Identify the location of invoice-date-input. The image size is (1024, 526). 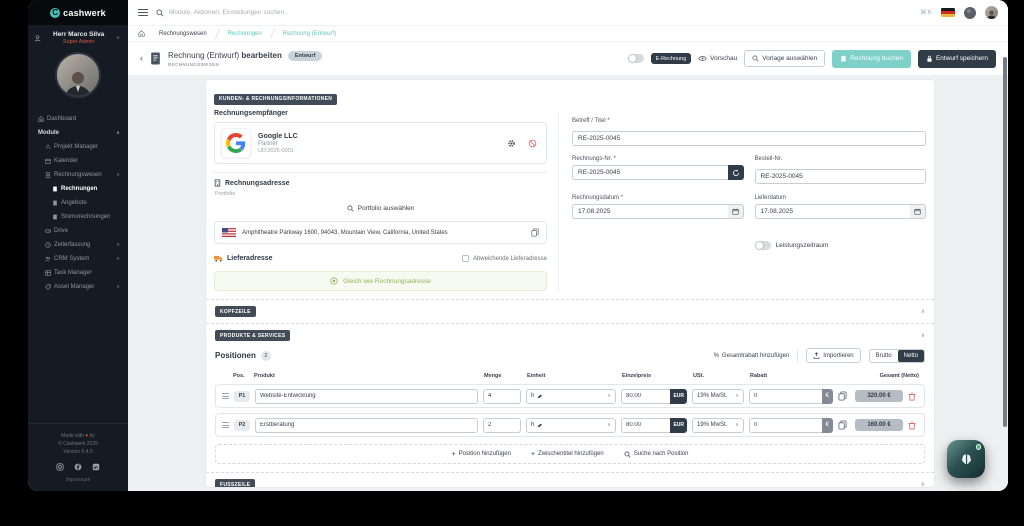
(650, 211).